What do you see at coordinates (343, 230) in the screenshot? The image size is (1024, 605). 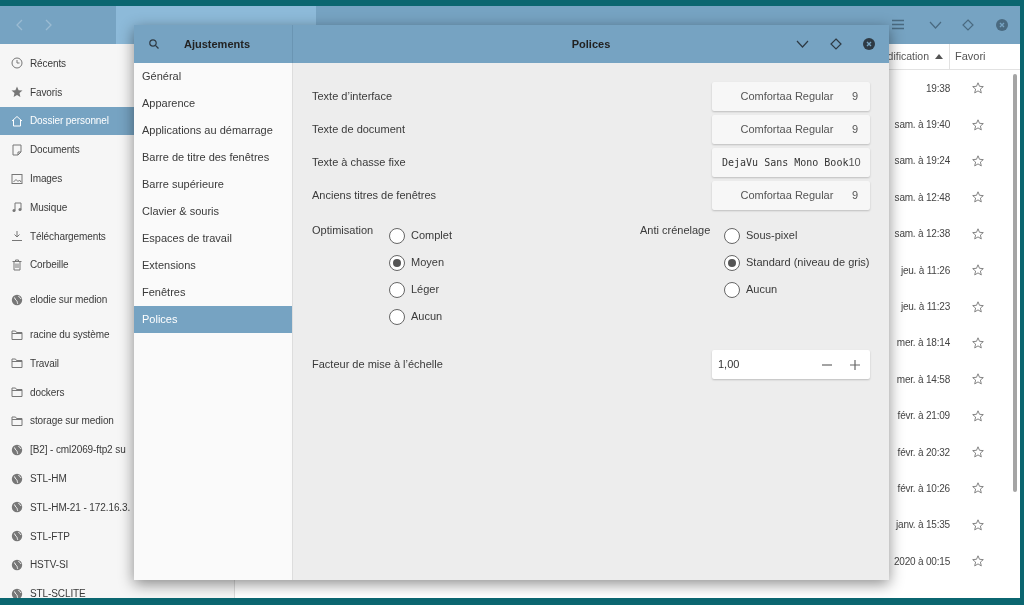 I see `group-label: Optimisation` at bounding box center [343, 230].